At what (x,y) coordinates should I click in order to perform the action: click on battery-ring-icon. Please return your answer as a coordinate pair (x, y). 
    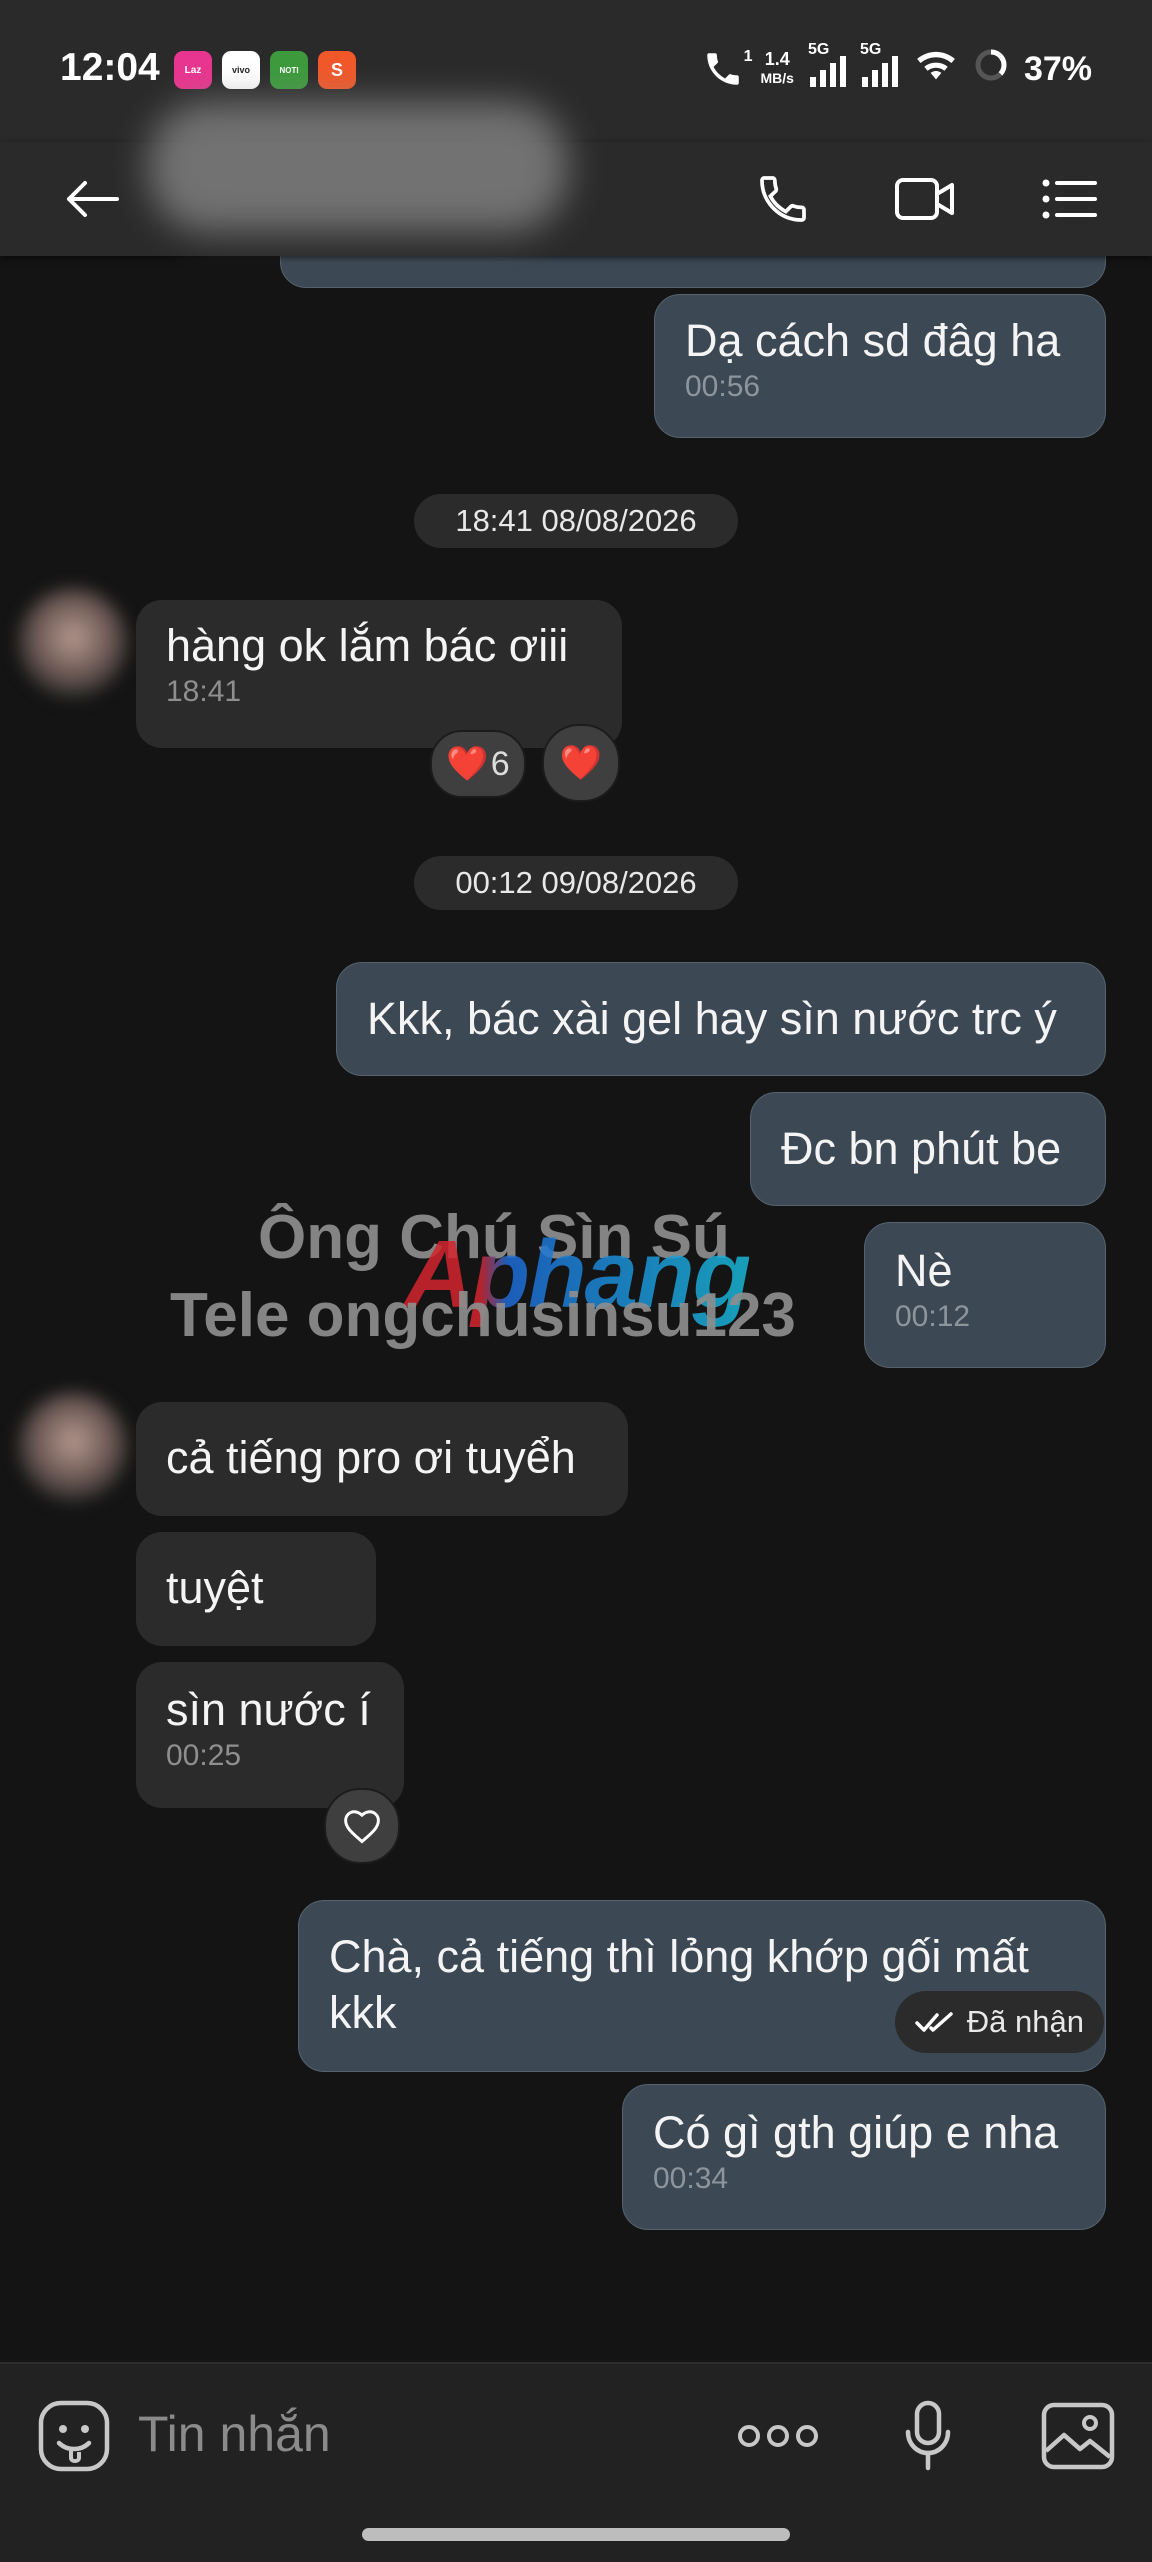
    Looking at the image, I should click on (991, 69).